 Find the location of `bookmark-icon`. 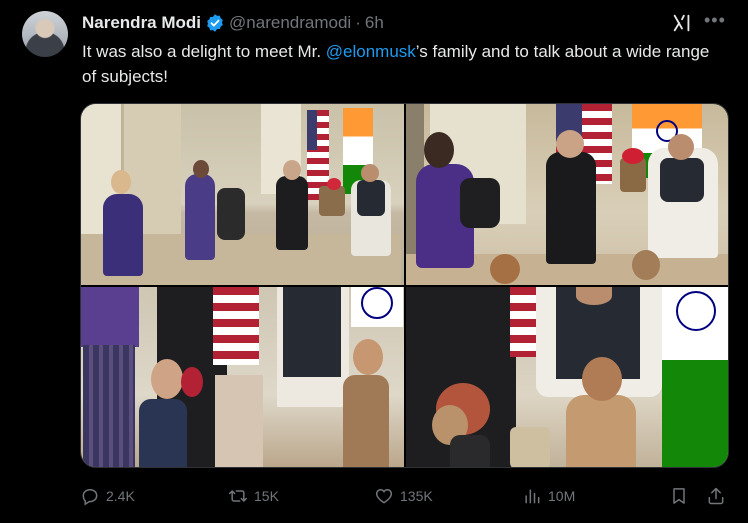

bookmark-icon is located at coordinates (679, 496).